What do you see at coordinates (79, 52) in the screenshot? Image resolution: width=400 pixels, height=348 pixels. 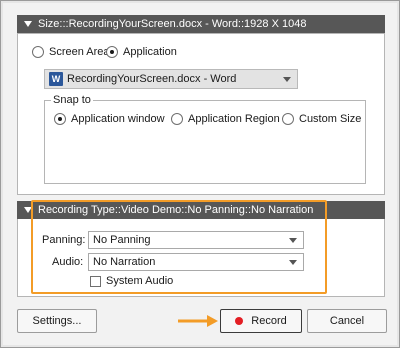 I see `radio-screen-area-label: Screen Area` at bounding box center [79, 52].